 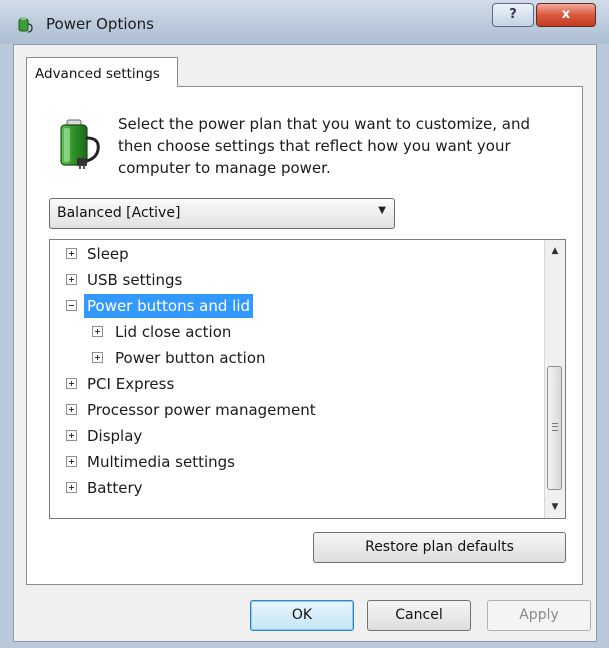 What do you see at coordinates (108, 254) in the screenshot?
I see `tree-item-label: Sleep` at bounding box center [108, 254].